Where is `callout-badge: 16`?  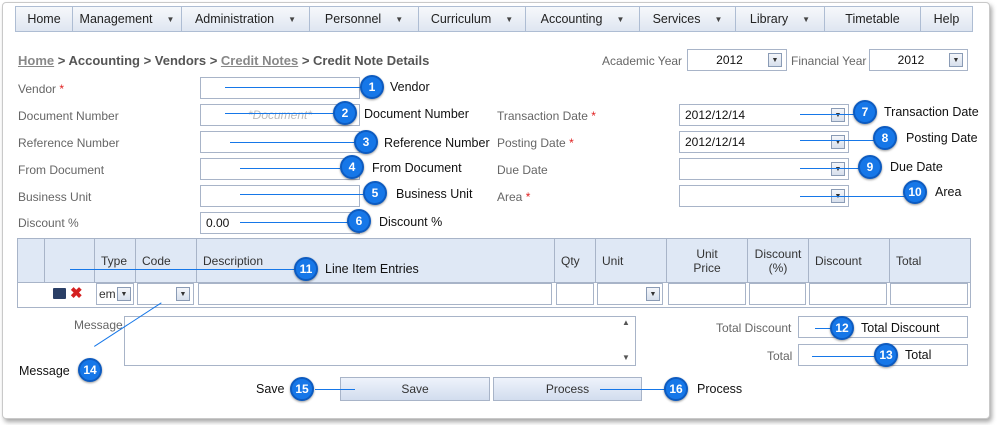
callout-badge: 16 is located at coordinates (676, 389).